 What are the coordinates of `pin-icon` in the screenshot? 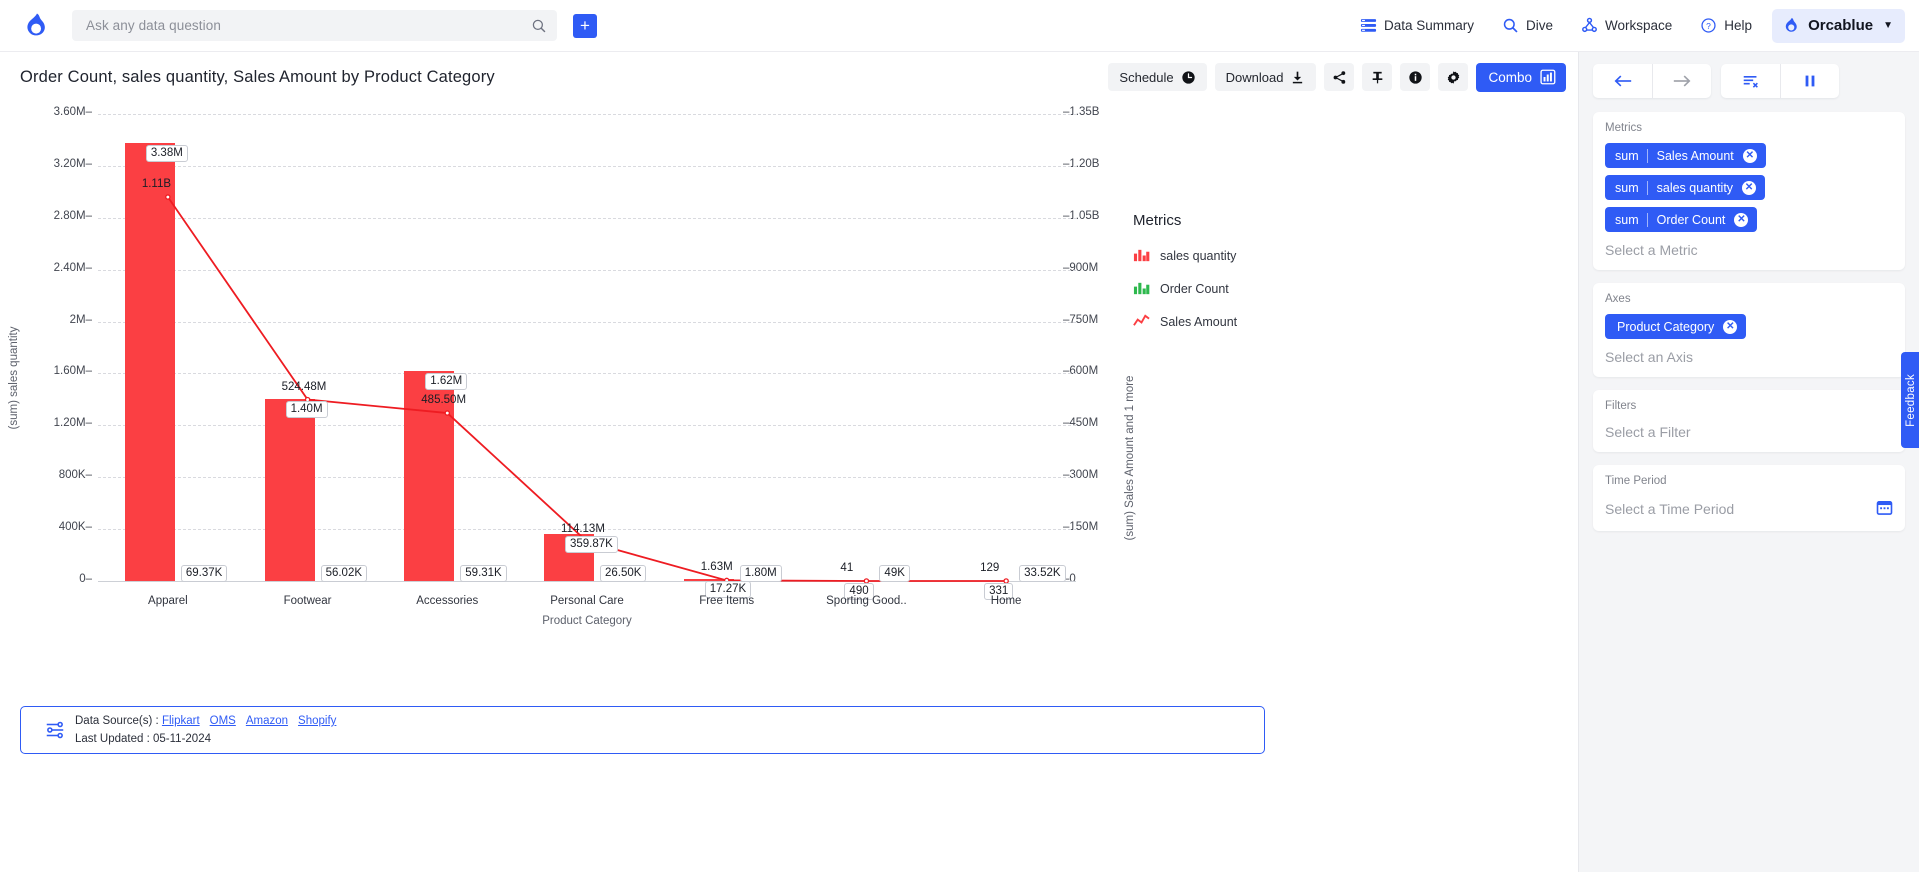 It's located at (1377, 77).